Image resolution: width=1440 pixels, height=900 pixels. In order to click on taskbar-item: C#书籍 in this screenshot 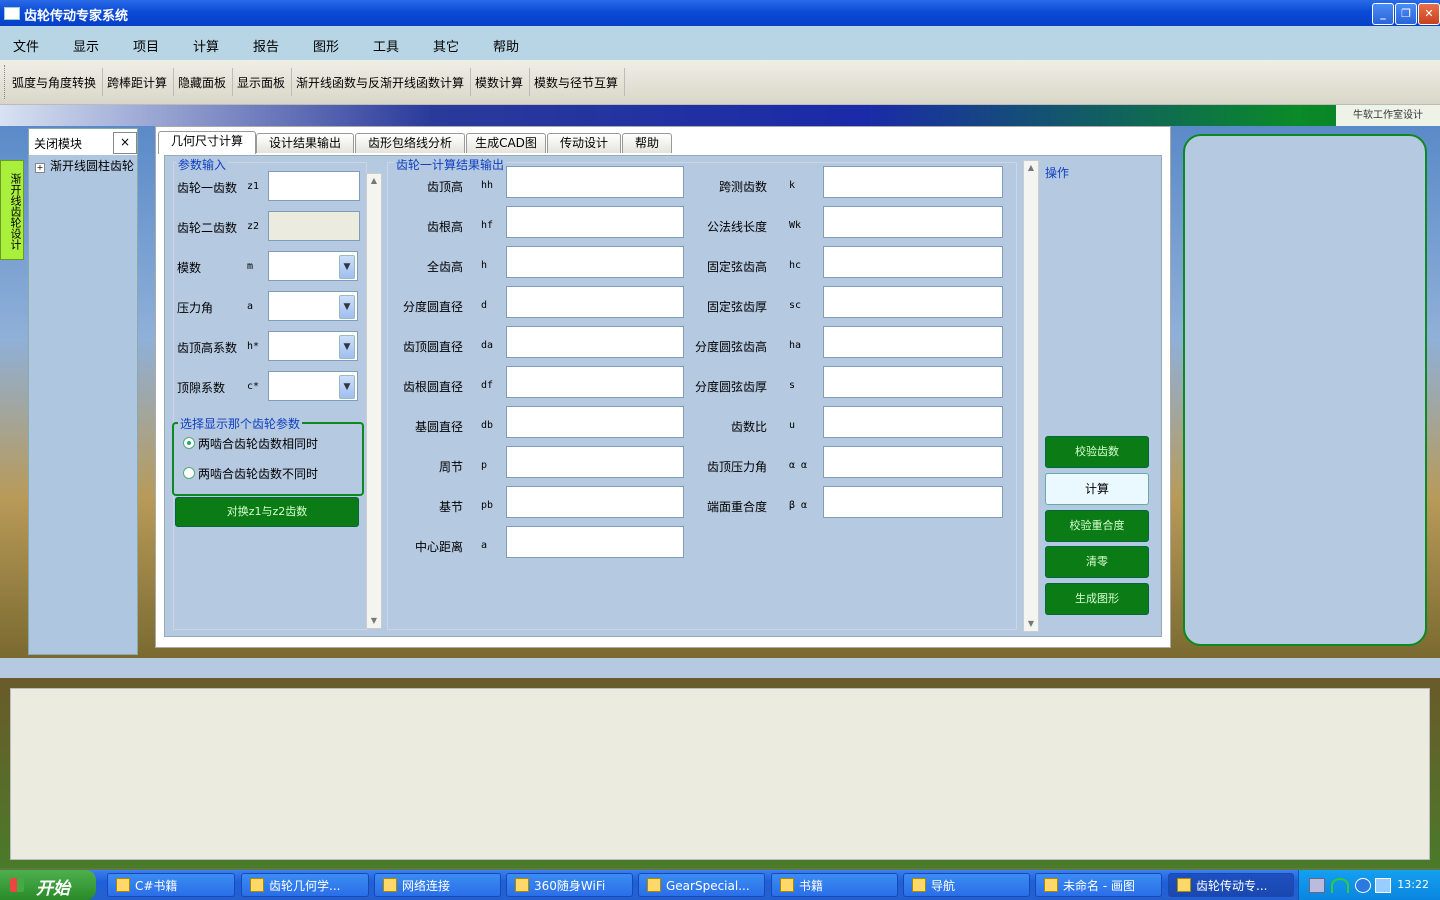, I will do `click(171, 885)`.